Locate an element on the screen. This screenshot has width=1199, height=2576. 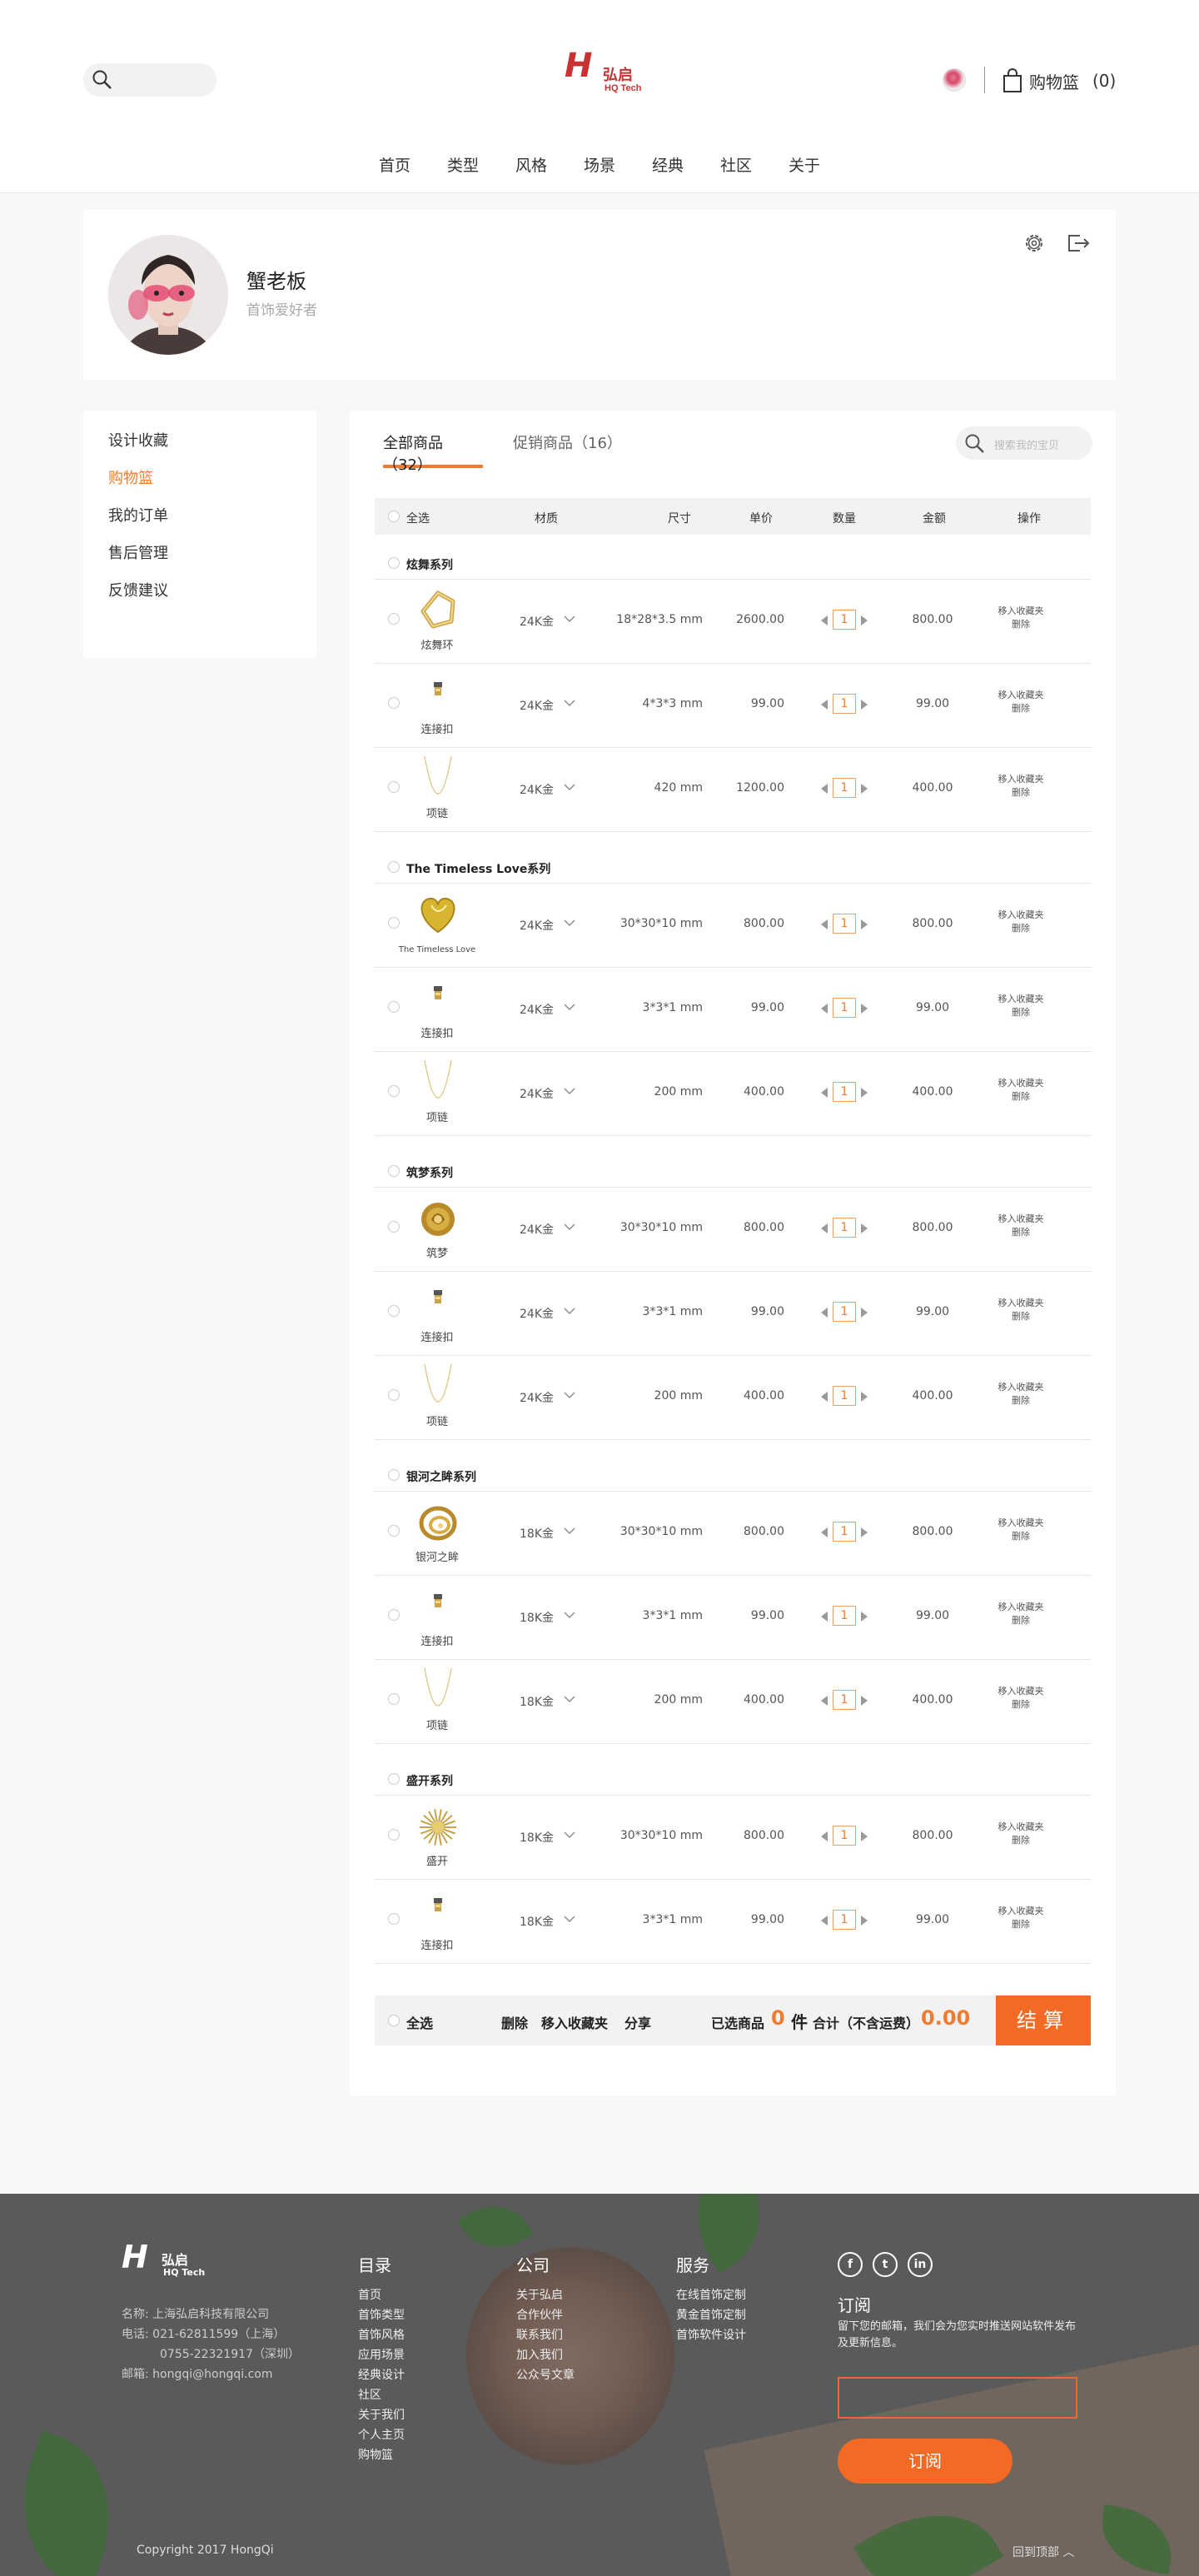
summary-delete-button: 删除 is located at coordinates (514, 2022).